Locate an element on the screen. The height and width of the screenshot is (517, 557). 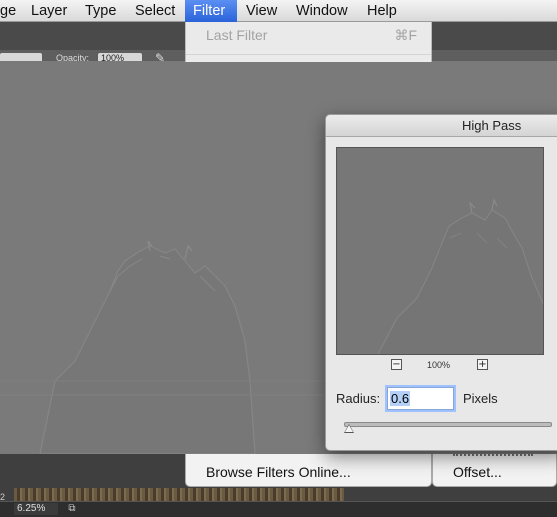
status-bar is located at coordinates (278, 509).